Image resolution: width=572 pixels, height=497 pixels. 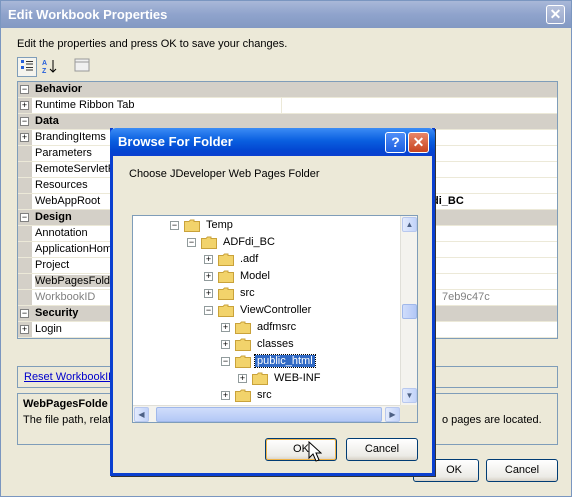 I want to click on property-name: WorkbookID, so click(x=65, y=297).